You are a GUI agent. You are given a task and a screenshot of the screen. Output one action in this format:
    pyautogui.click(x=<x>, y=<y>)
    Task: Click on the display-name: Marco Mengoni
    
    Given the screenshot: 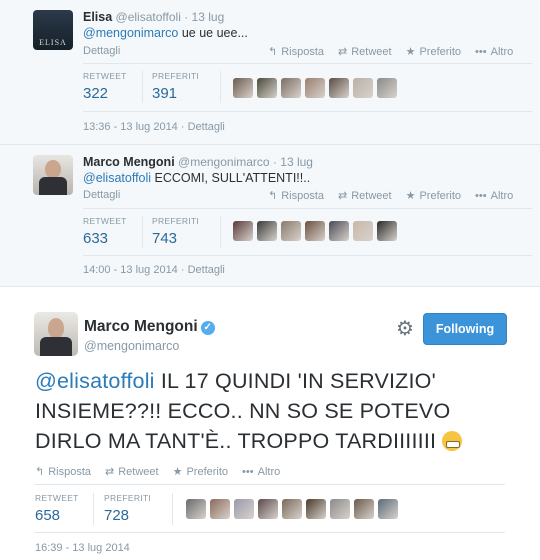 What is the action you would take?
    pyautogui.click(x=129, y=162)
    